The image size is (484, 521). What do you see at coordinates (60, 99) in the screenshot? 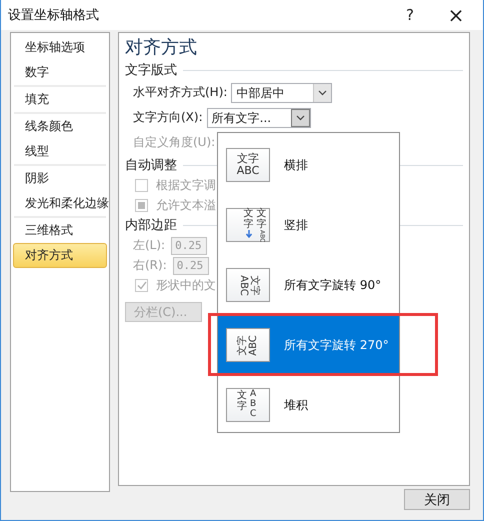
I see `sidebar-item: 填充` at bounding box center [60, 99].